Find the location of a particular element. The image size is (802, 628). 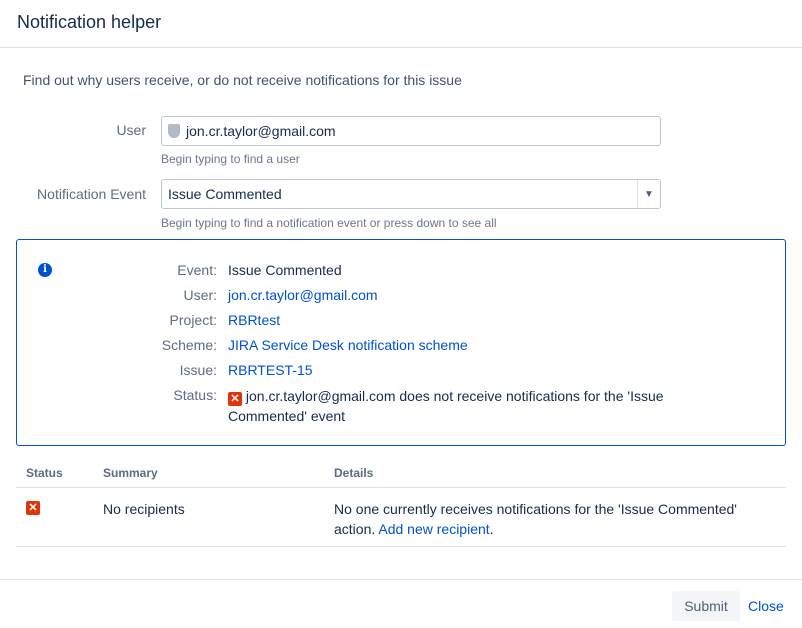

status-row-label: Status: is located at coordinates (195, 395).